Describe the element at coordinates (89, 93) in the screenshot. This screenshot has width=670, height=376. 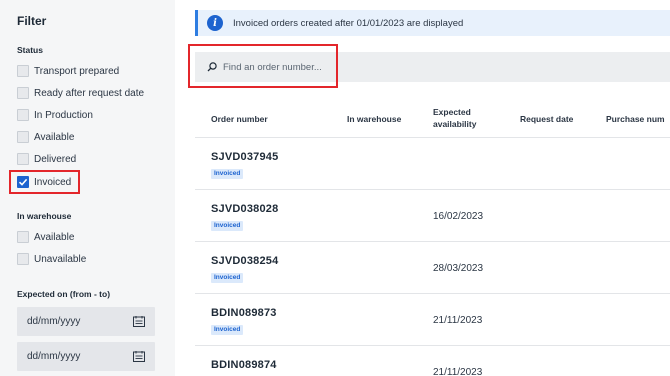
I see `checkbox-label: Ready after request date` at that location.